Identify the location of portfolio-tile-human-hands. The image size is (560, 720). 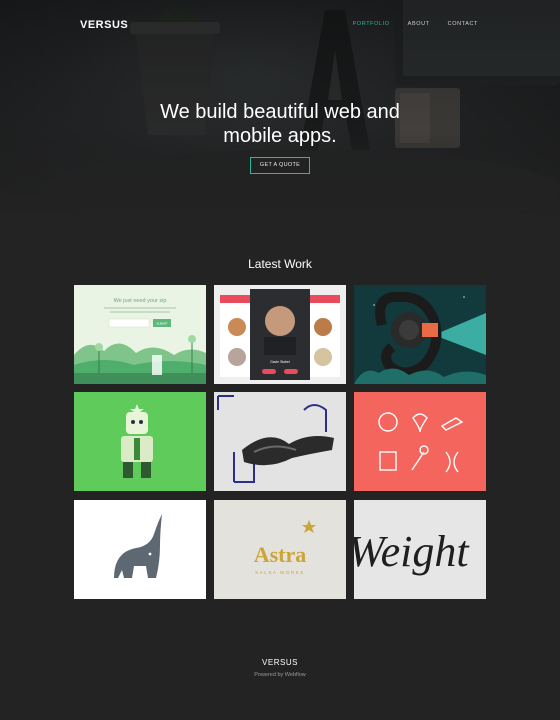
(280, 441).